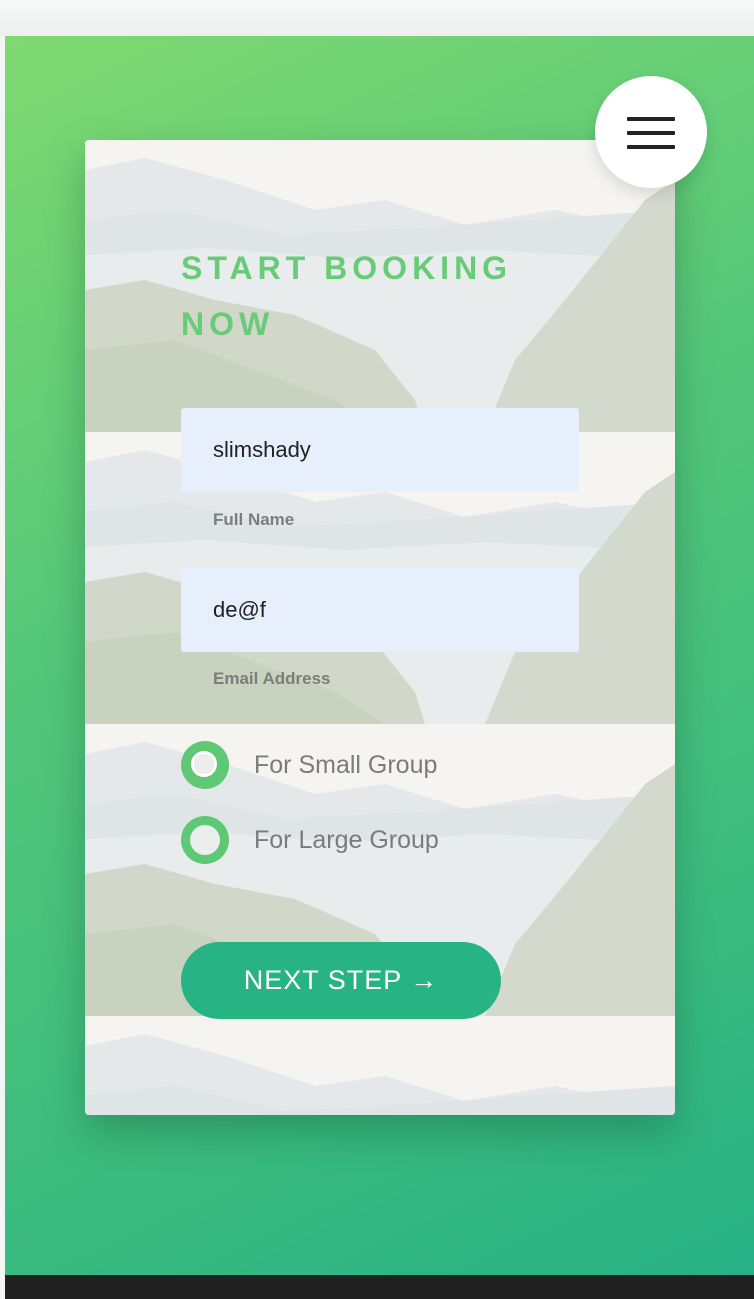  I want to click on browser-top-strip, so click(377, 18).